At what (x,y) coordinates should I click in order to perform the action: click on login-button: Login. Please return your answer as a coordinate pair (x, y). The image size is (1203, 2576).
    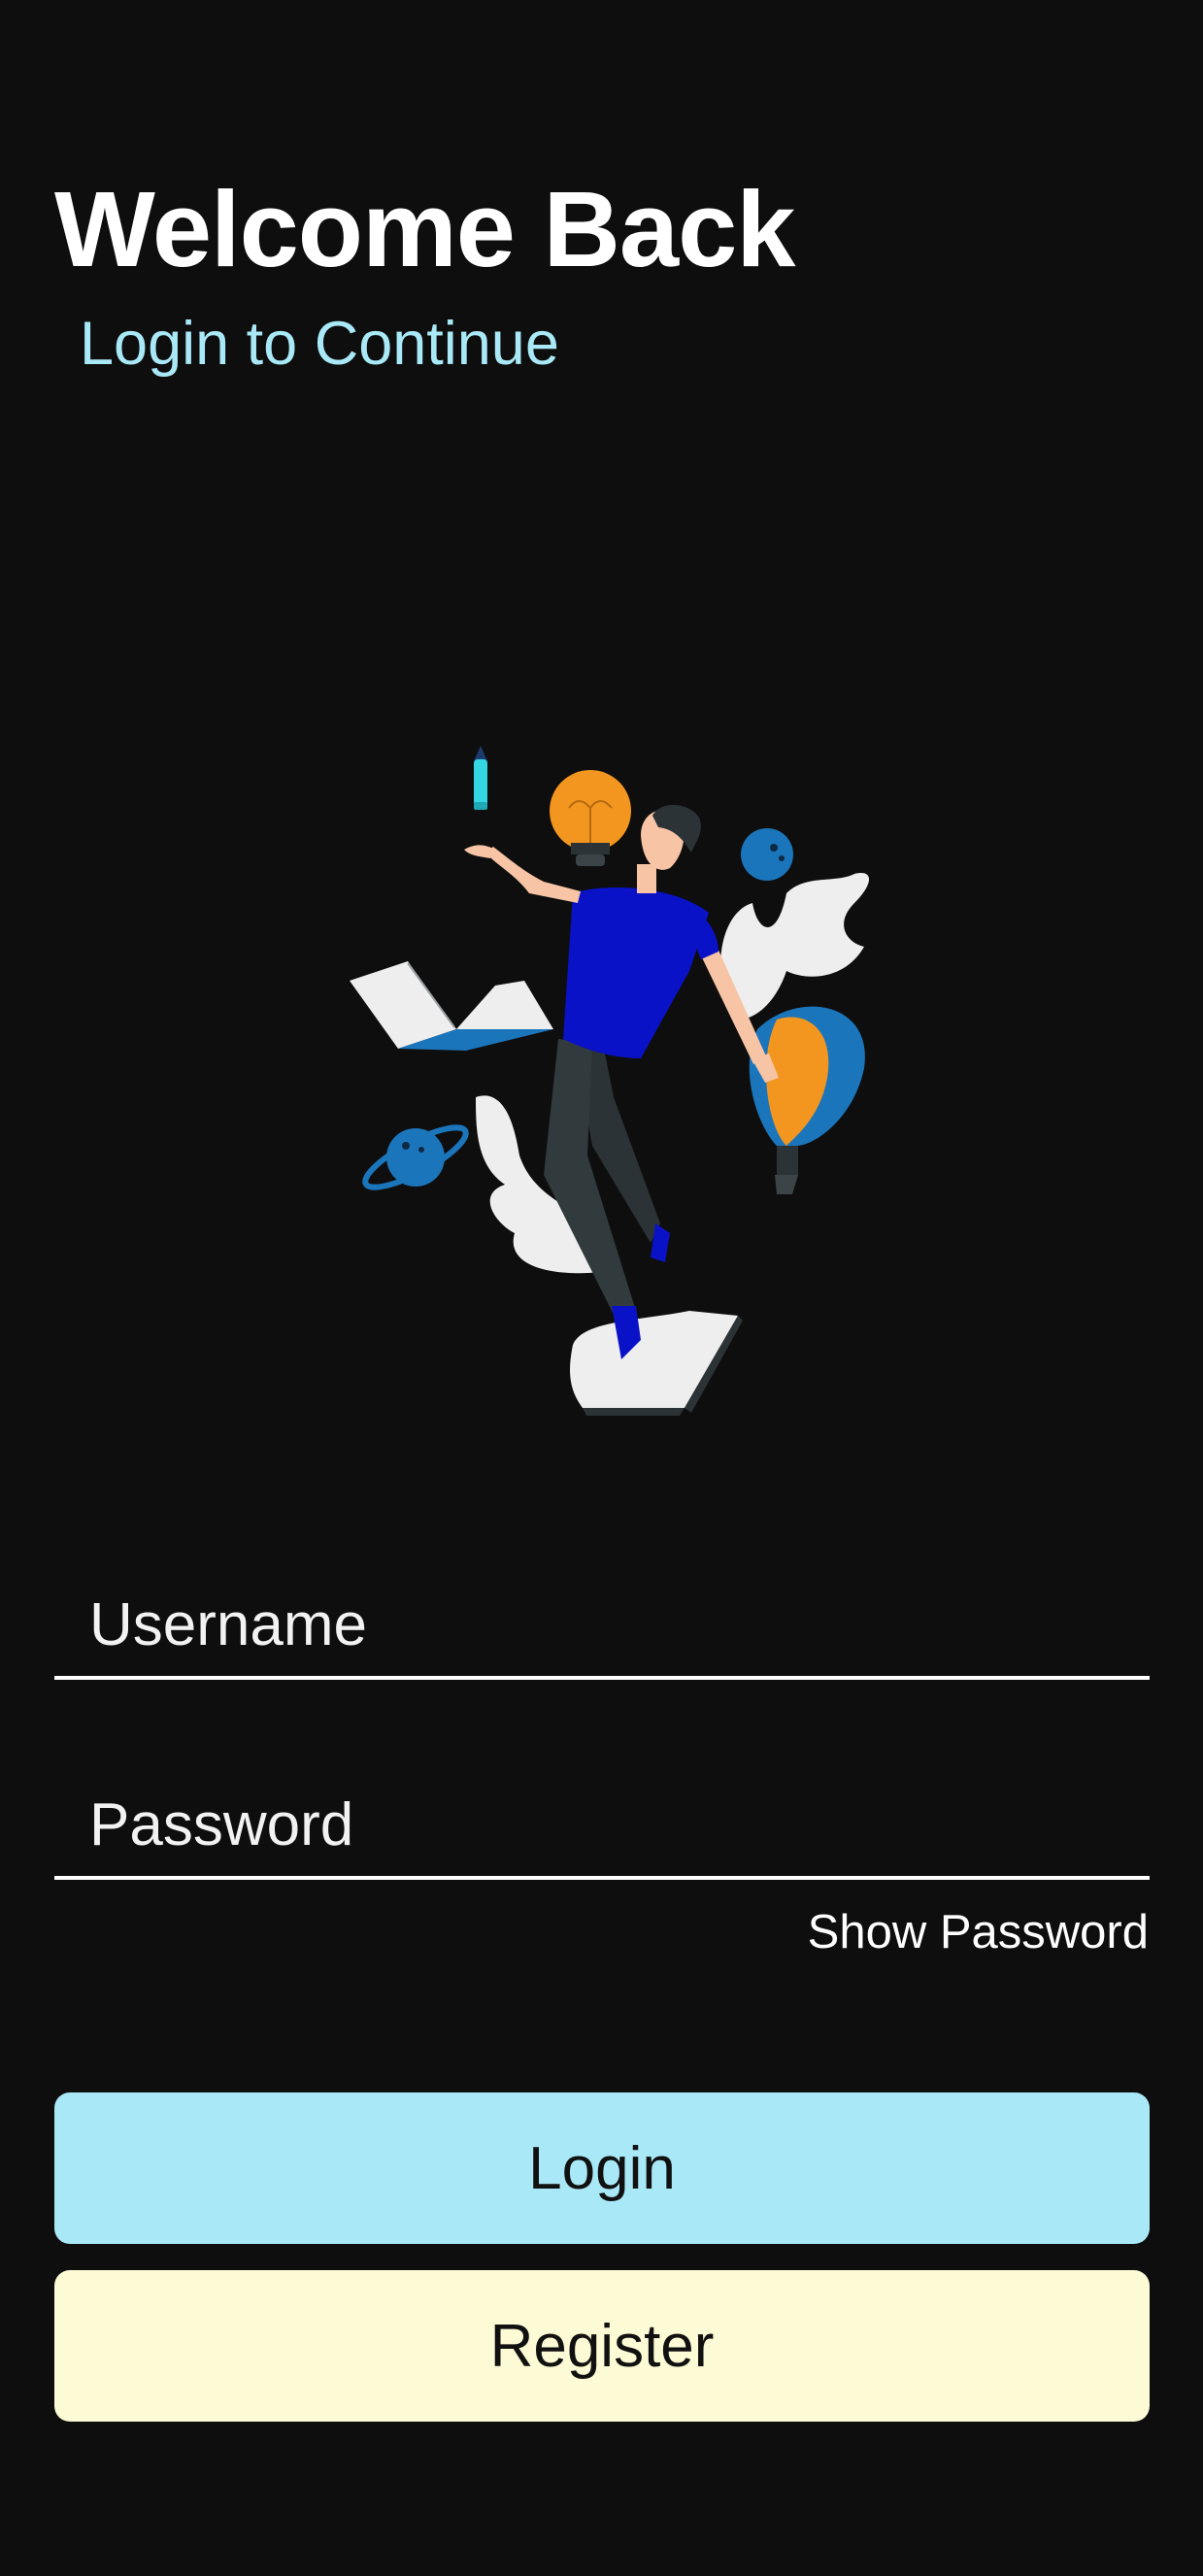
    Looking at the image, I should click on (602, 2168).